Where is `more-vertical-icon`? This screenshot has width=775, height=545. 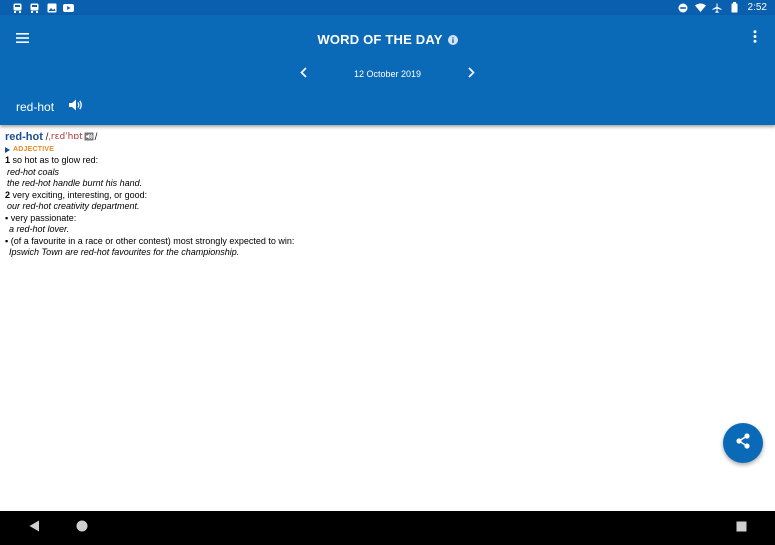
more-vertical-icon is located at coordinates (755, 39).